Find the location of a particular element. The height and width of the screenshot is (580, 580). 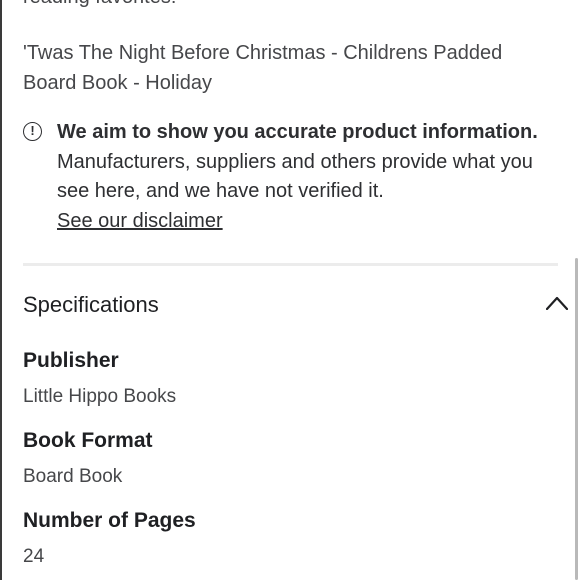

spec-book-format: Book Format Board Book is located at coordinates (290, 459).